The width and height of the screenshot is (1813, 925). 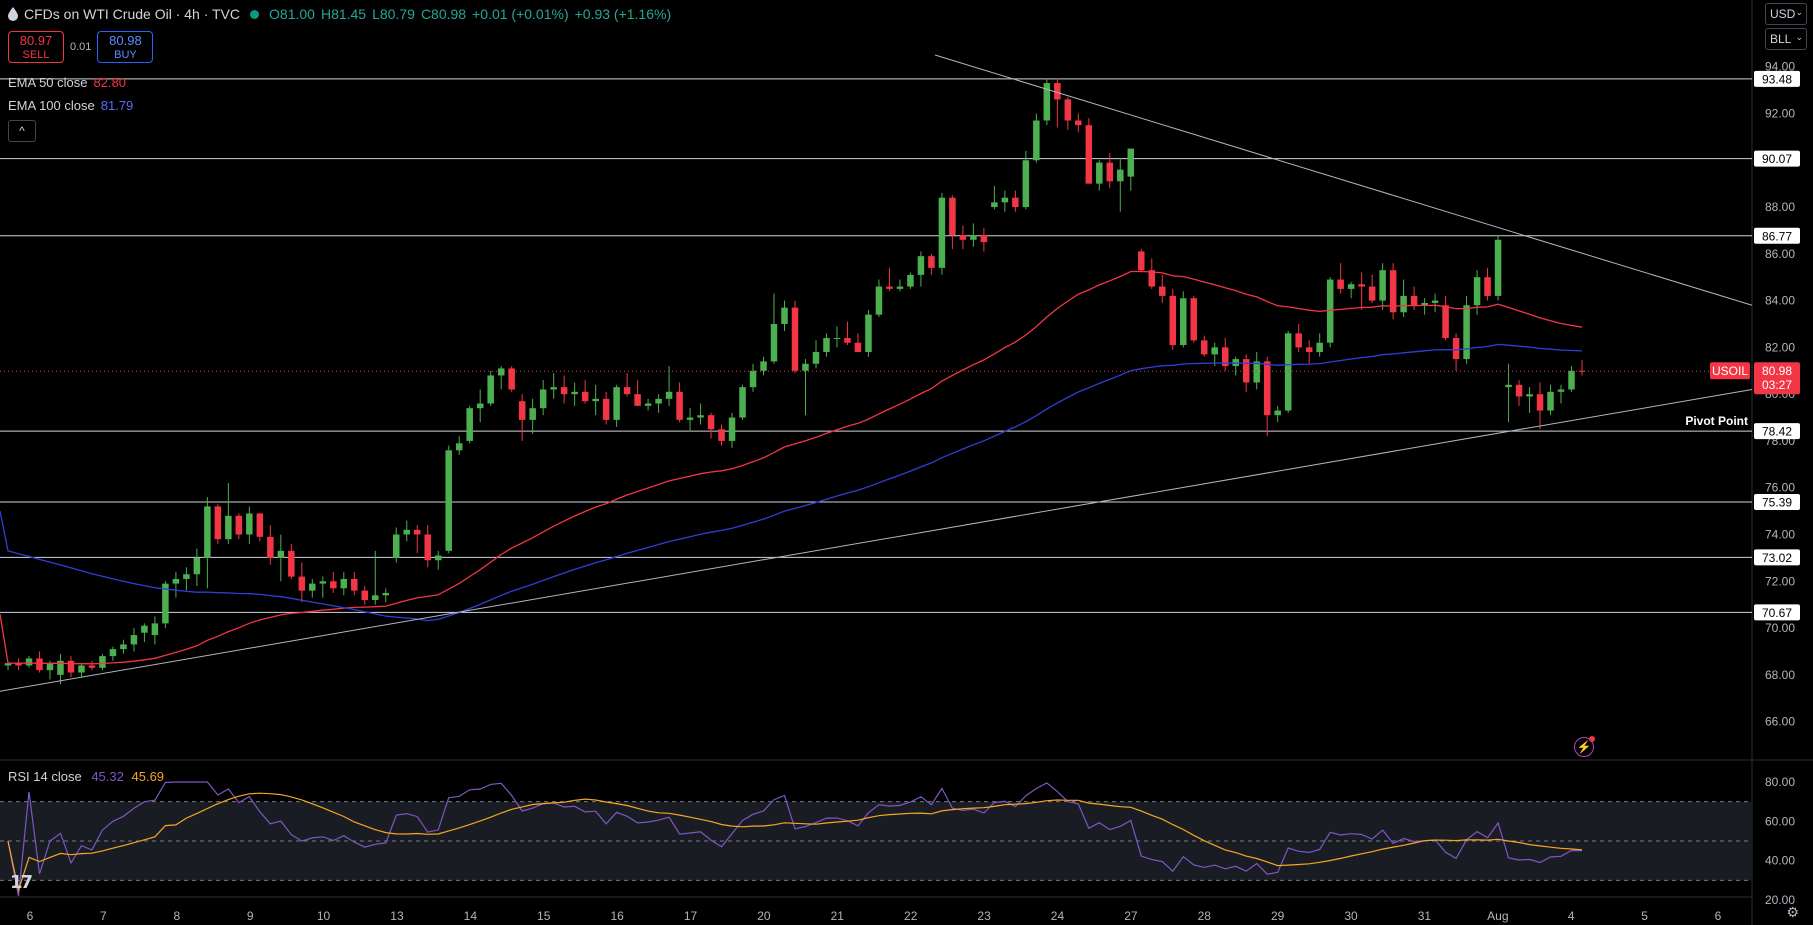 I want to click on countdown-label: 03:27, so click(x=1777, y=385).